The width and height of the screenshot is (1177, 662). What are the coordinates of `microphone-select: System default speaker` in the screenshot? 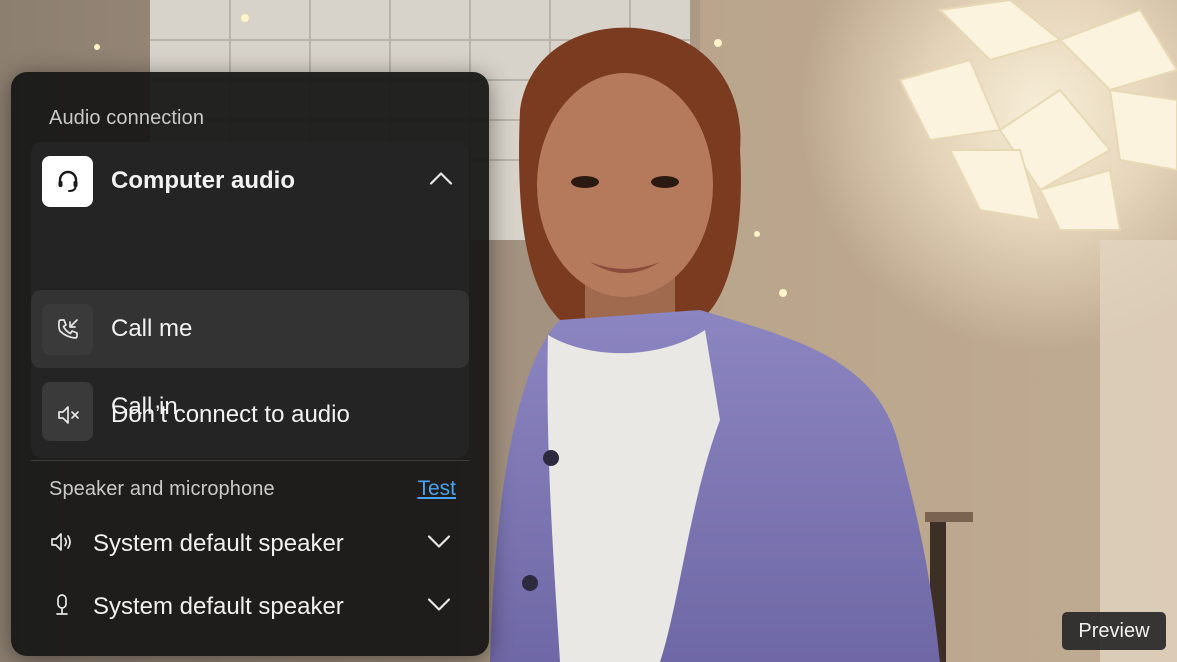 It's located at (250, 607).